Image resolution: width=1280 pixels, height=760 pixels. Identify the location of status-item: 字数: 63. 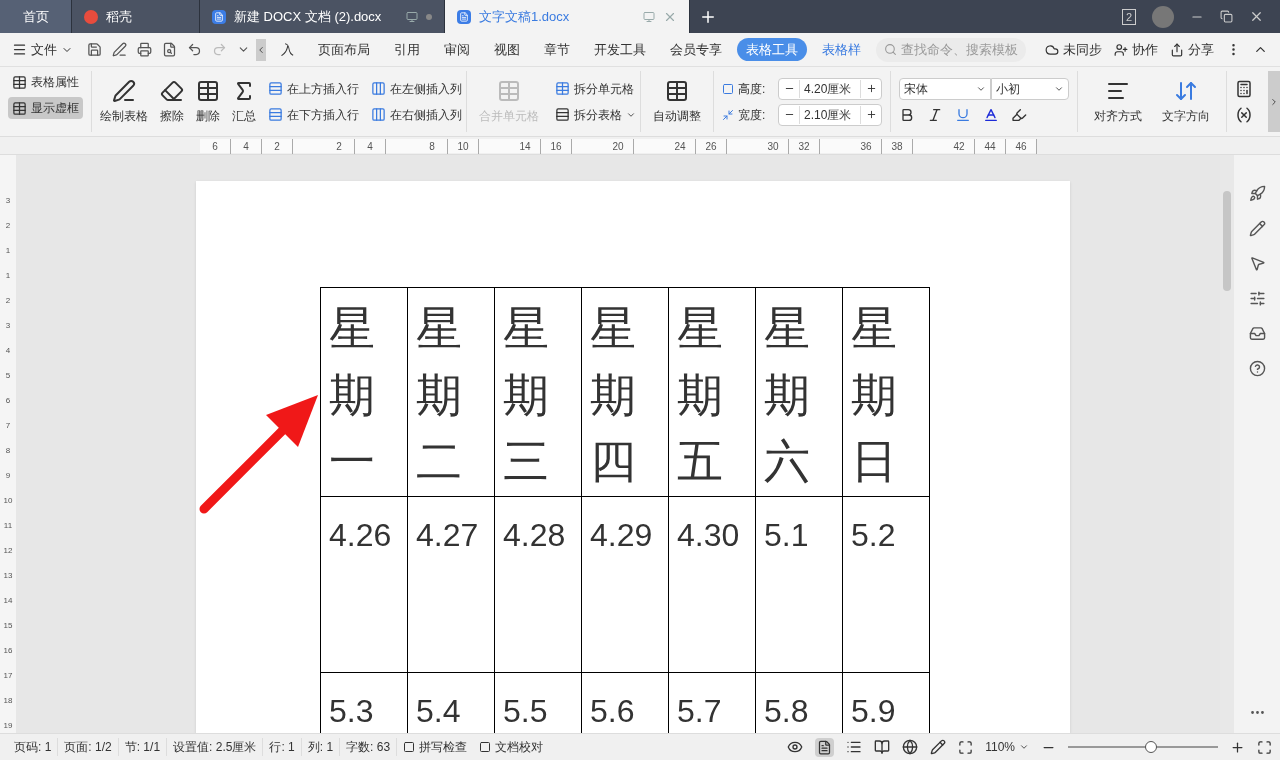
(369, 747).